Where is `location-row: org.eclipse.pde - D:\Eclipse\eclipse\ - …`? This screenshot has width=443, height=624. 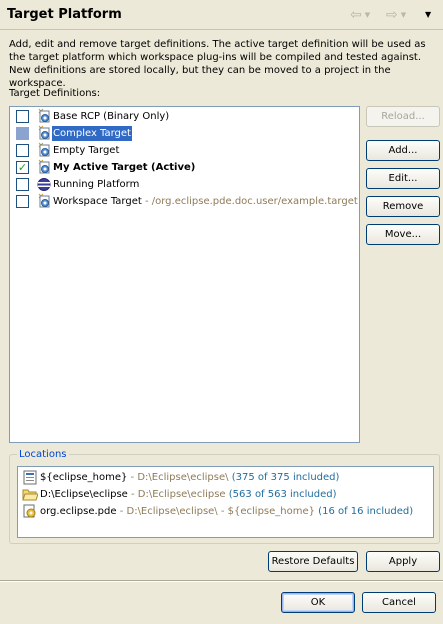 location-row: org.eclipse.pde - D:\Eclipse\eclipse\ - … is located at coordinates (225, 511).